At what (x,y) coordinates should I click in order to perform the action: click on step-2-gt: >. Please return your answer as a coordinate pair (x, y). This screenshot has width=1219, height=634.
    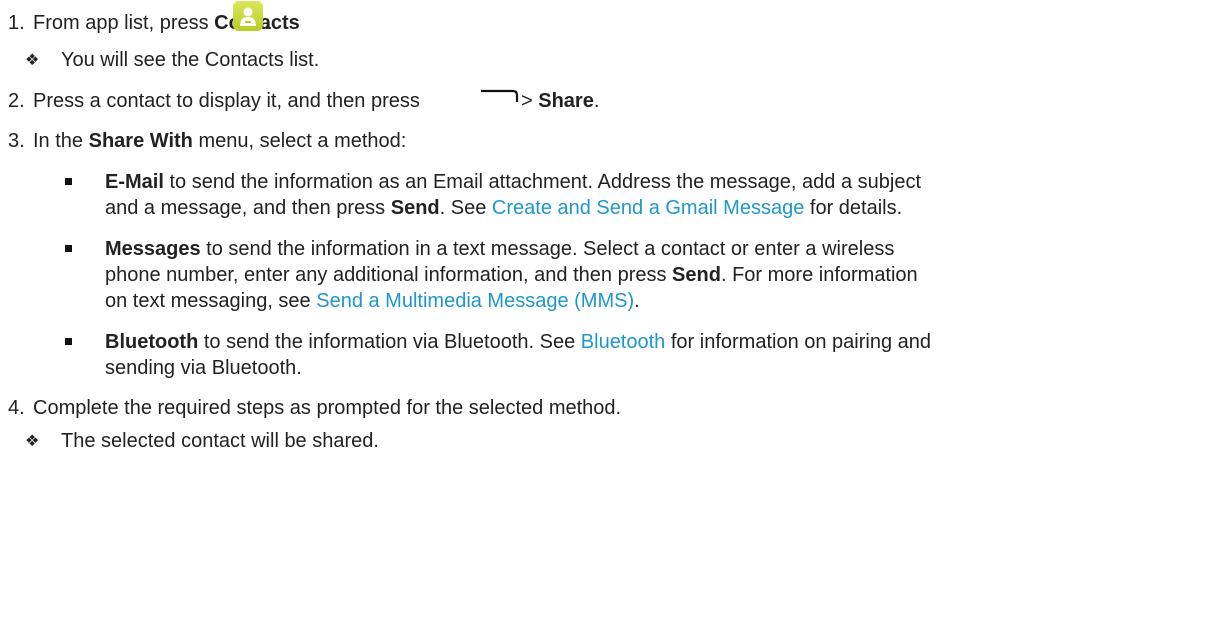
    Looking at the image, I should click on (530, 101).